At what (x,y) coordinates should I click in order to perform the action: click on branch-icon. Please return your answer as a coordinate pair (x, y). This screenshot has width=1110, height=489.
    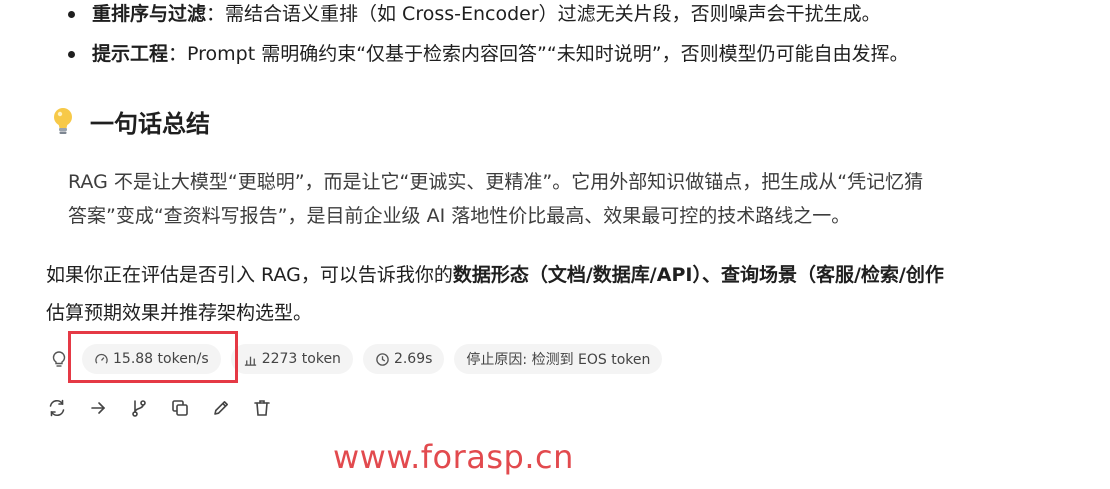
    Looking at the image, I should click on (139, 408).